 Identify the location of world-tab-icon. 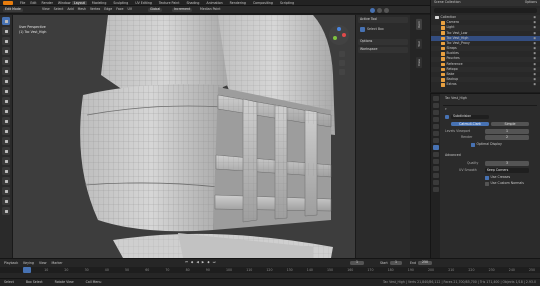
(435, 133).